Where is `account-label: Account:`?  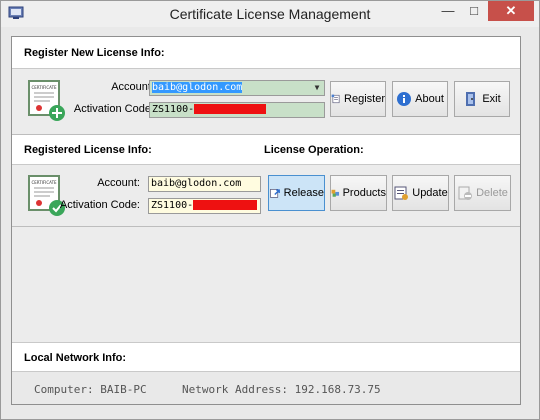
account-label: Account: is located at coordinates (132, 87).